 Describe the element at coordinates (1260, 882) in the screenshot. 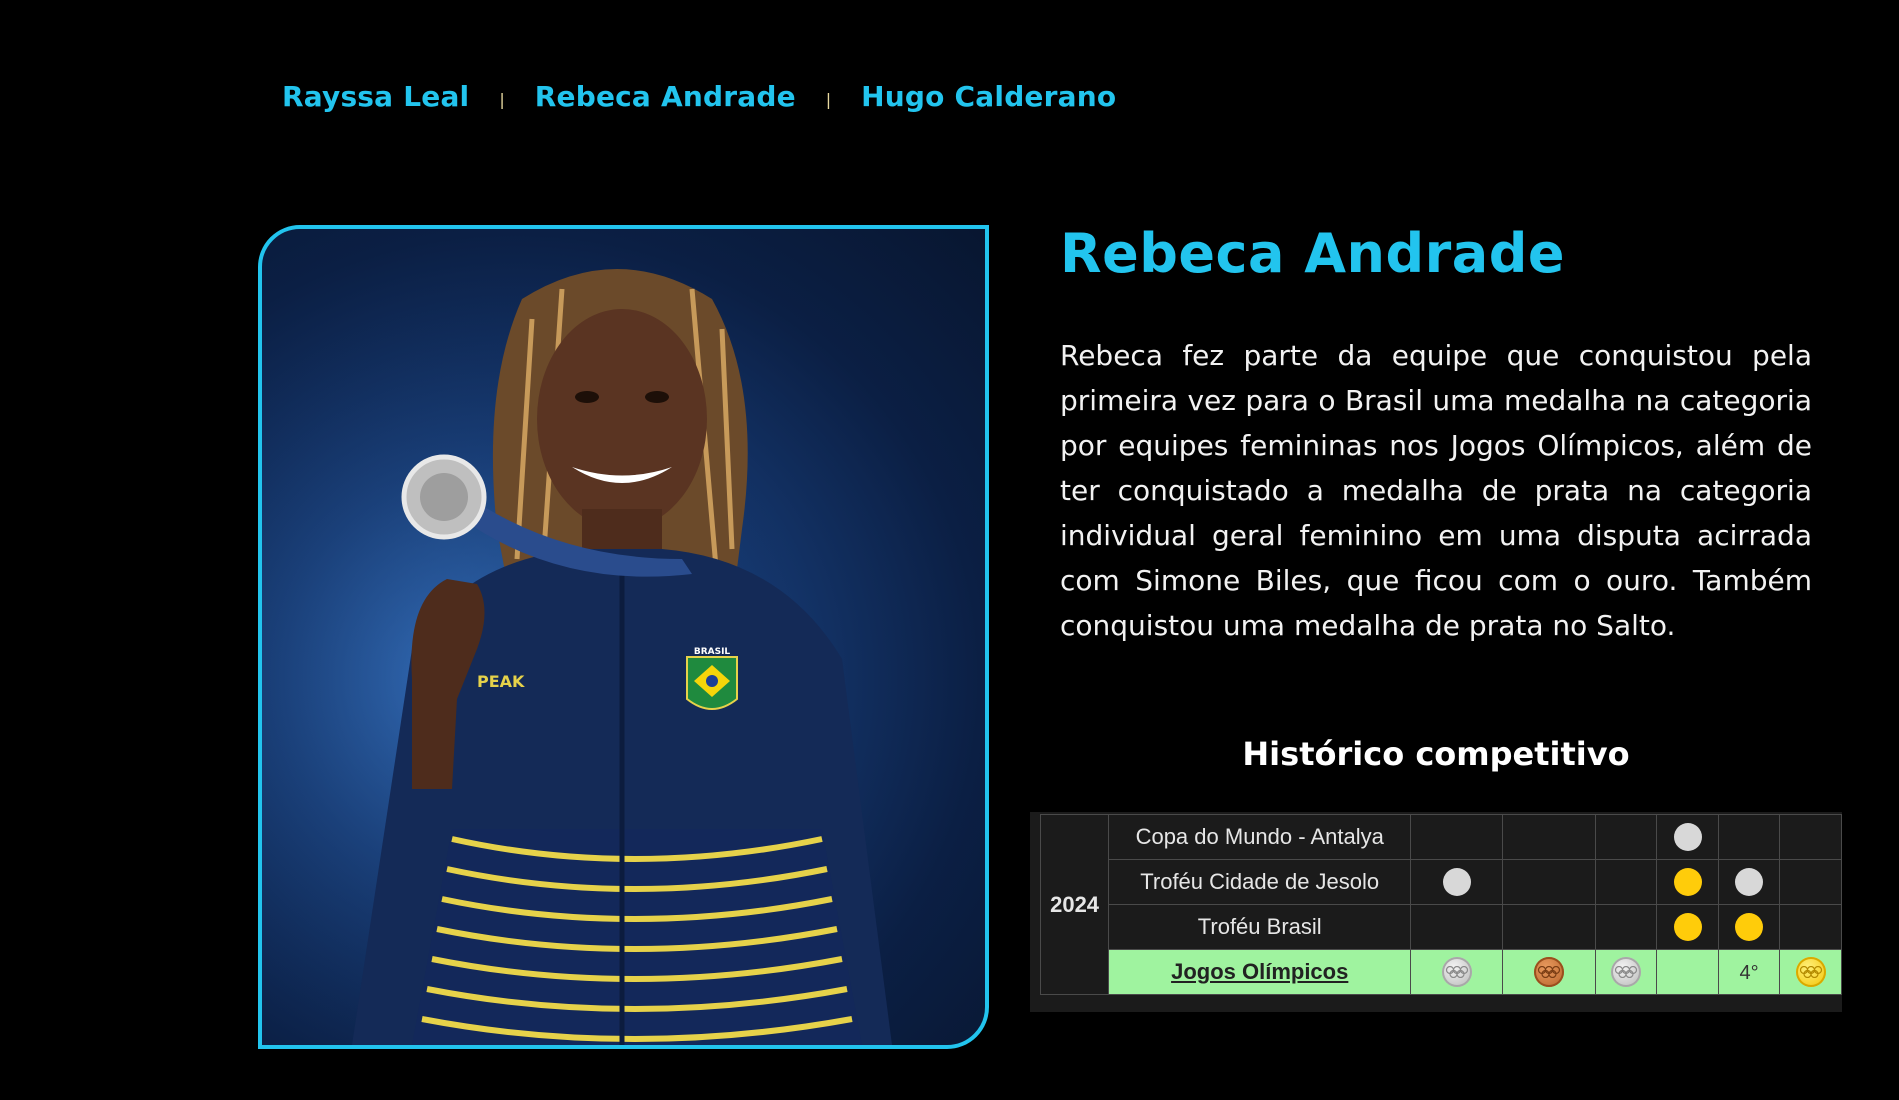

I see `event-name: Troféu Cidade de Jesolo` at that location.